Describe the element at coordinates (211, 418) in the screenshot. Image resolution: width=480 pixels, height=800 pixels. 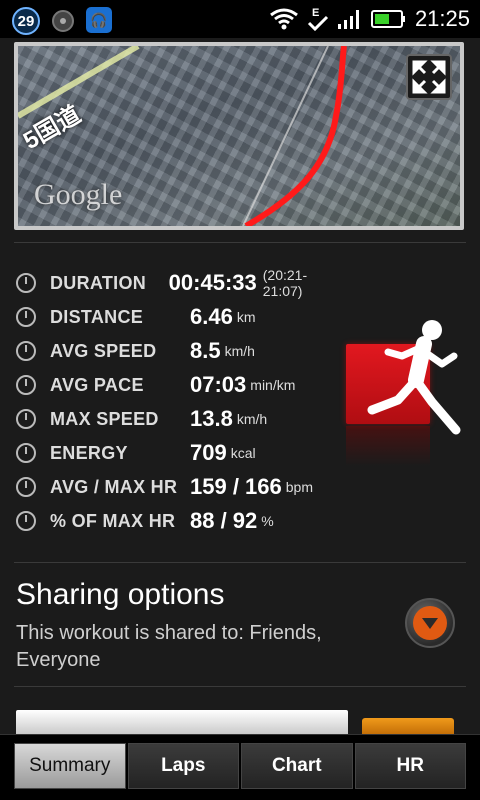
I see `stat-value: 13.8` at that location.